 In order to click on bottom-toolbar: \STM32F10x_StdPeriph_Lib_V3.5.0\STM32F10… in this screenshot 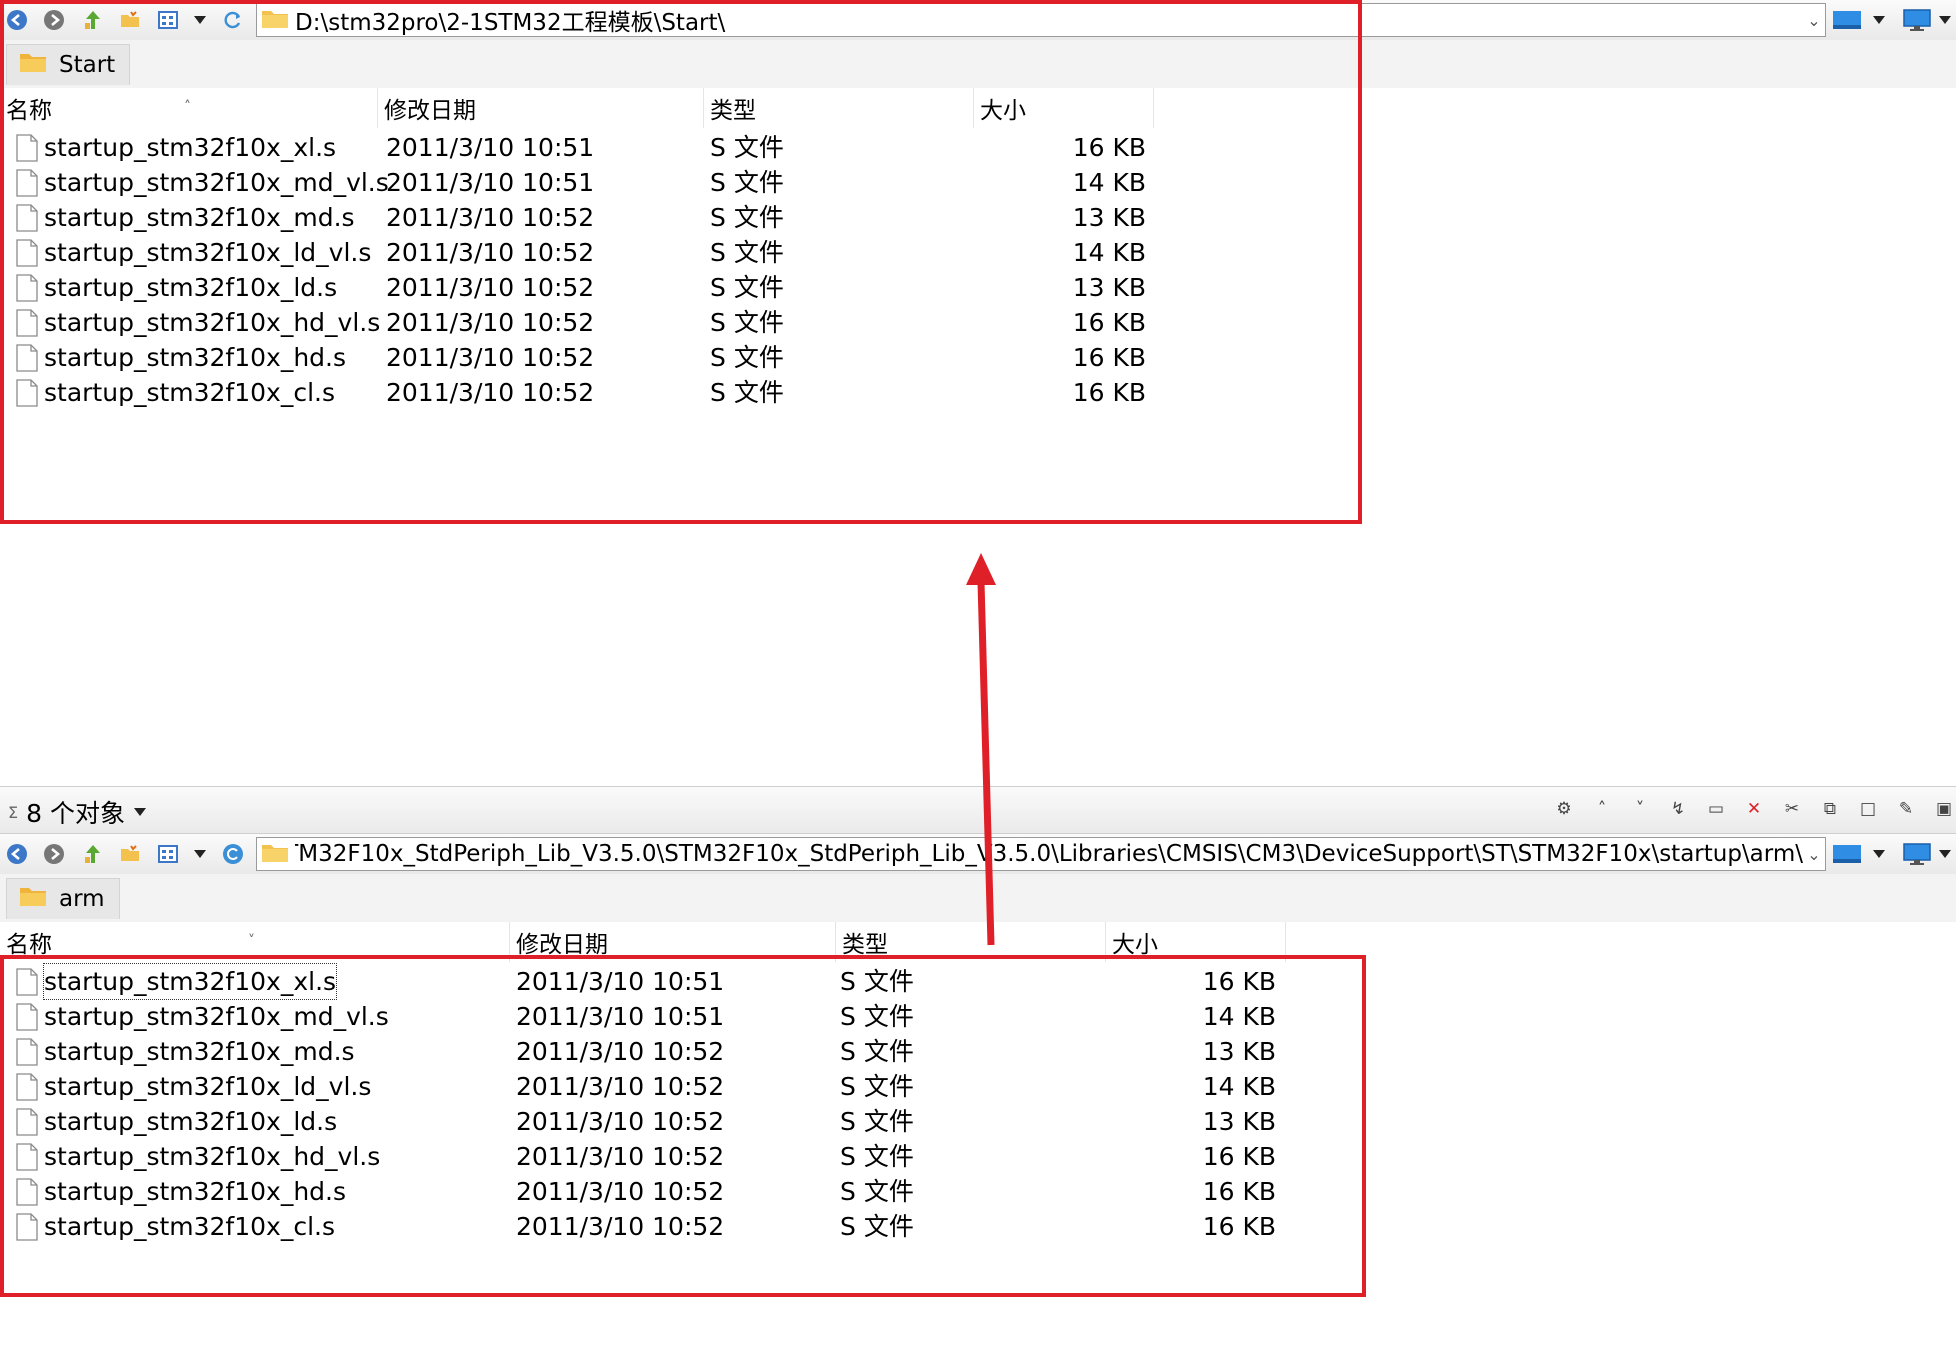, I will do `click(978, 854)`.